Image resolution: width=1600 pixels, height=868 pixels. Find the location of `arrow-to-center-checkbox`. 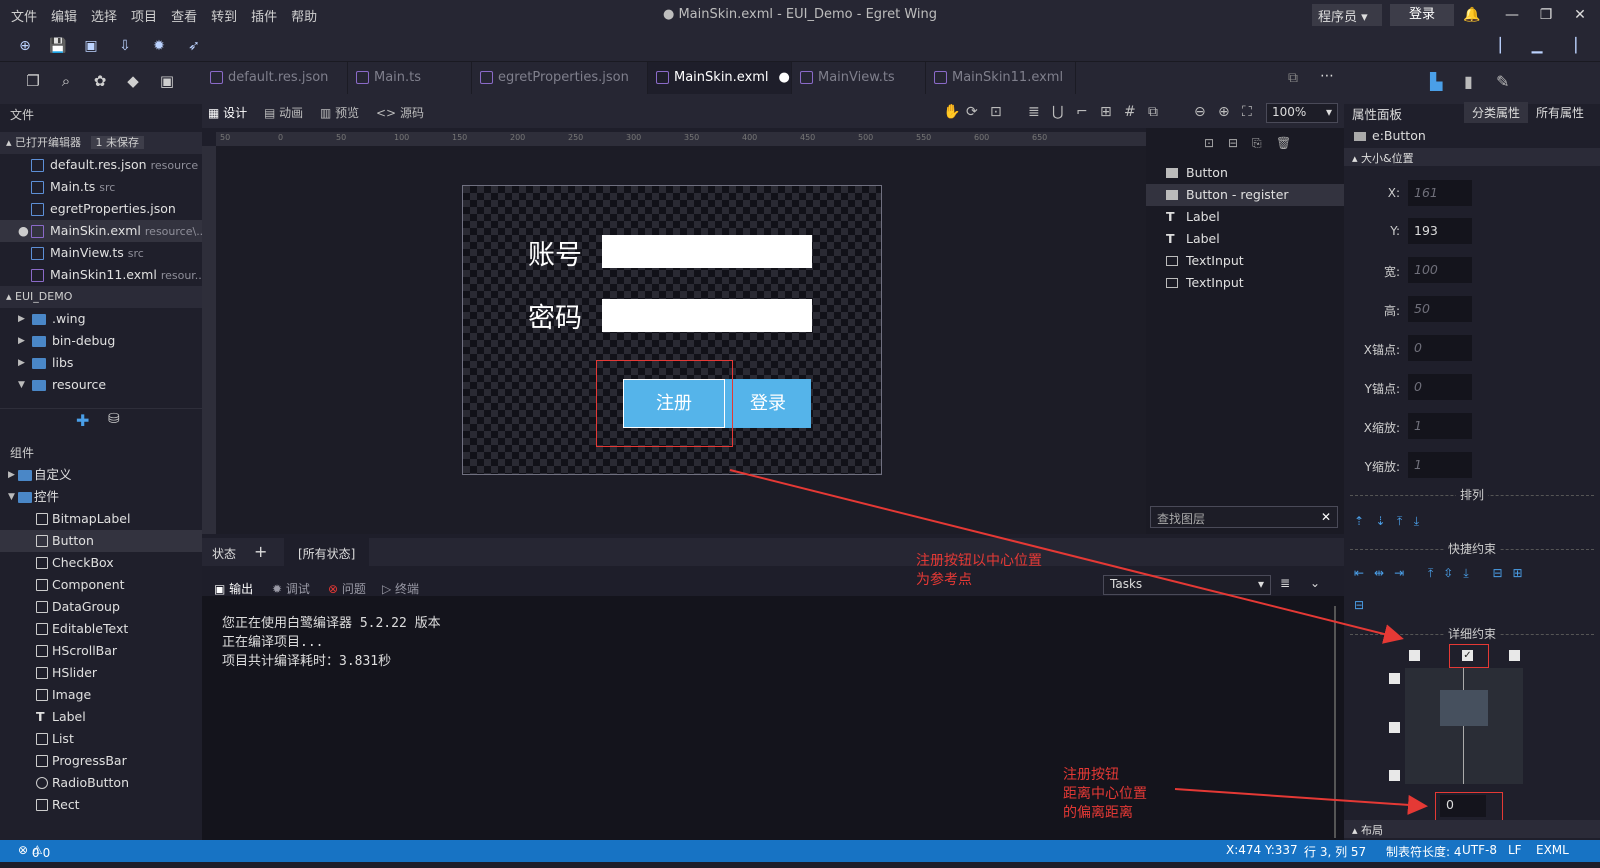

arrow-to-center-checkbox is located at coordinates (1066, 556).